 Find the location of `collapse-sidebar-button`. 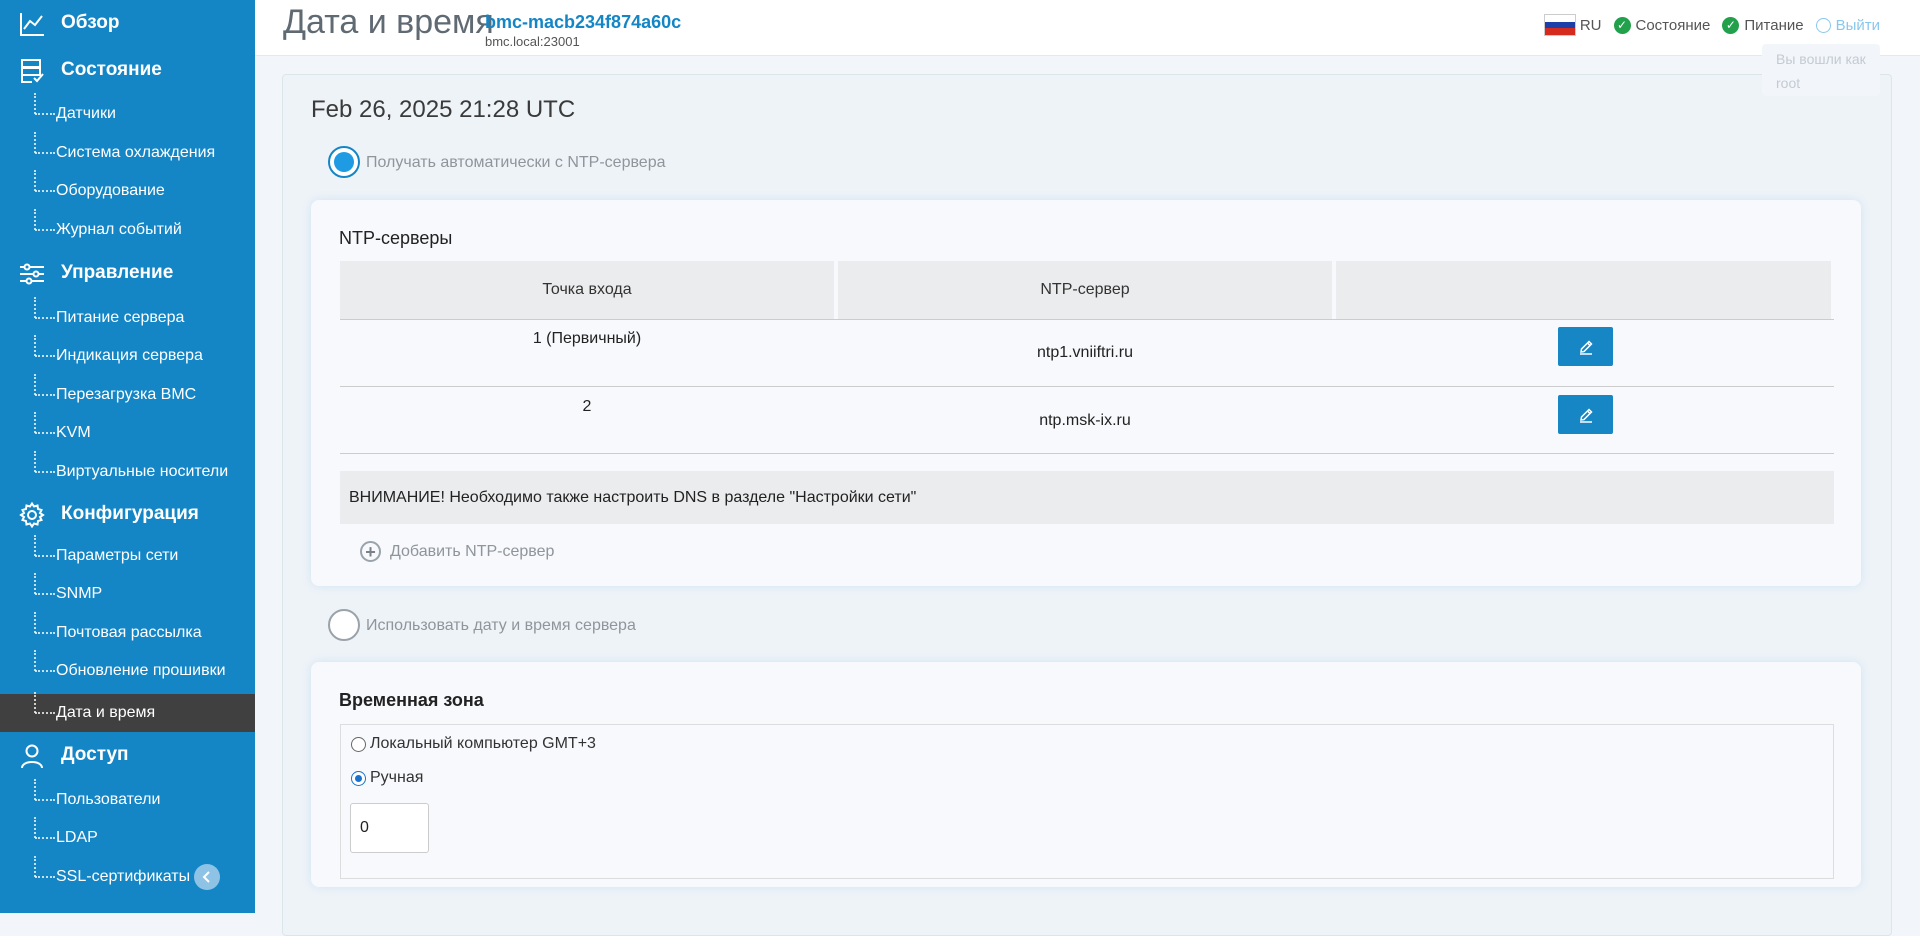

collapse-sidebar-button is located at coordinates (207, 877).